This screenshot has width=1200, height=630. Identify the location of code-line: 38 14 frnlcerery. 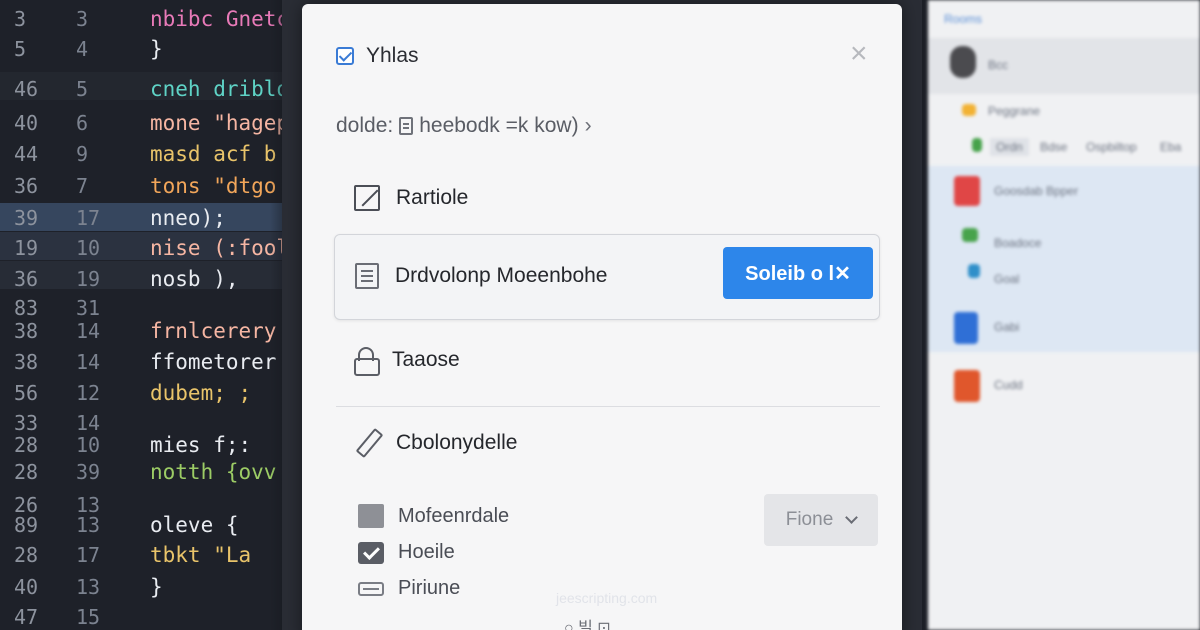
(150, 331).